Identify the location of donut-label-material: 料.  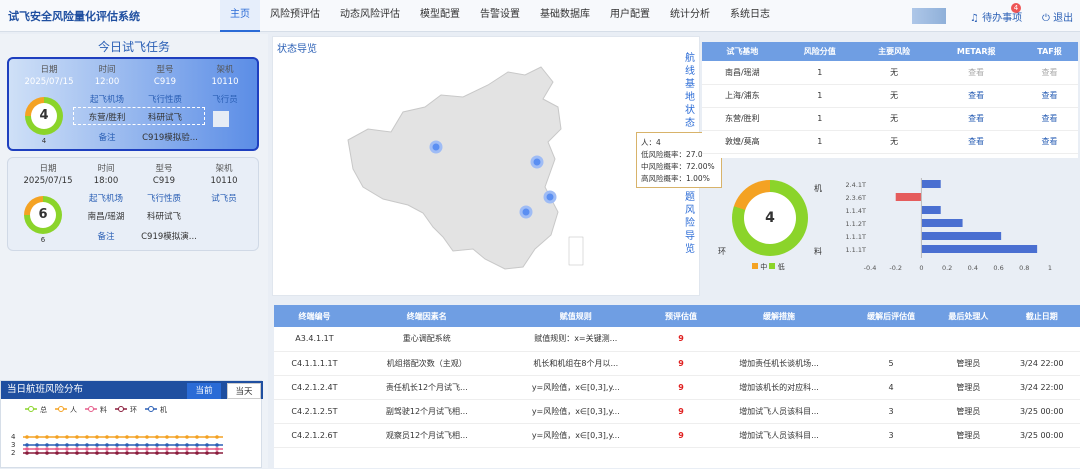
(818, 251).